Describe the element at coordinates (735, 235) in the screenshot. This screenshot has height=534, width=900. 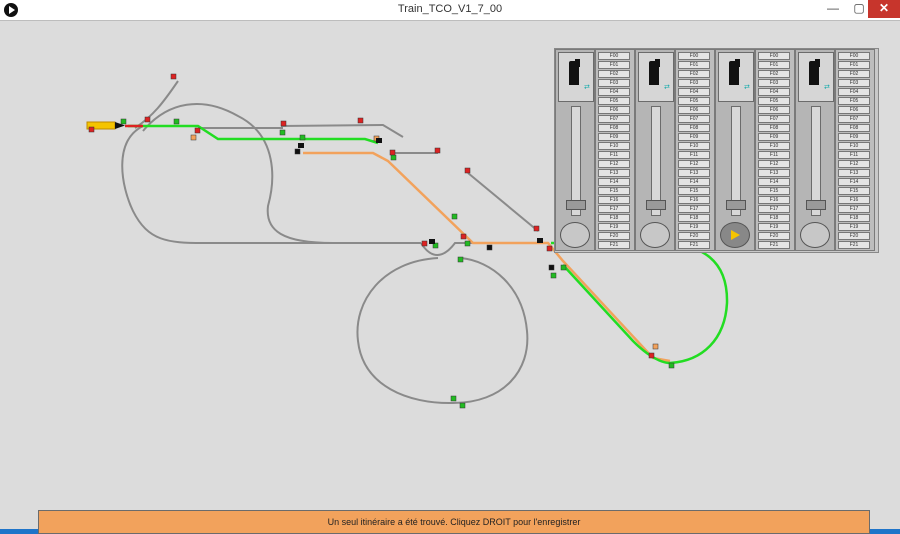
I see `play-icon` at that location.